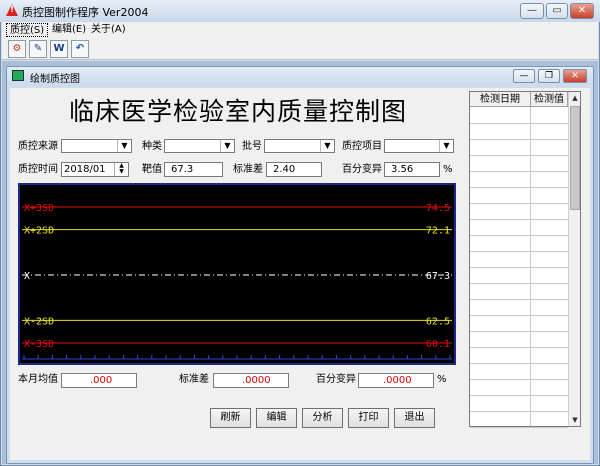  What do you see at coordinates (80, 49) in the screenshot?
I see `undo-icon: ↶` at bounding box center [80, 49].